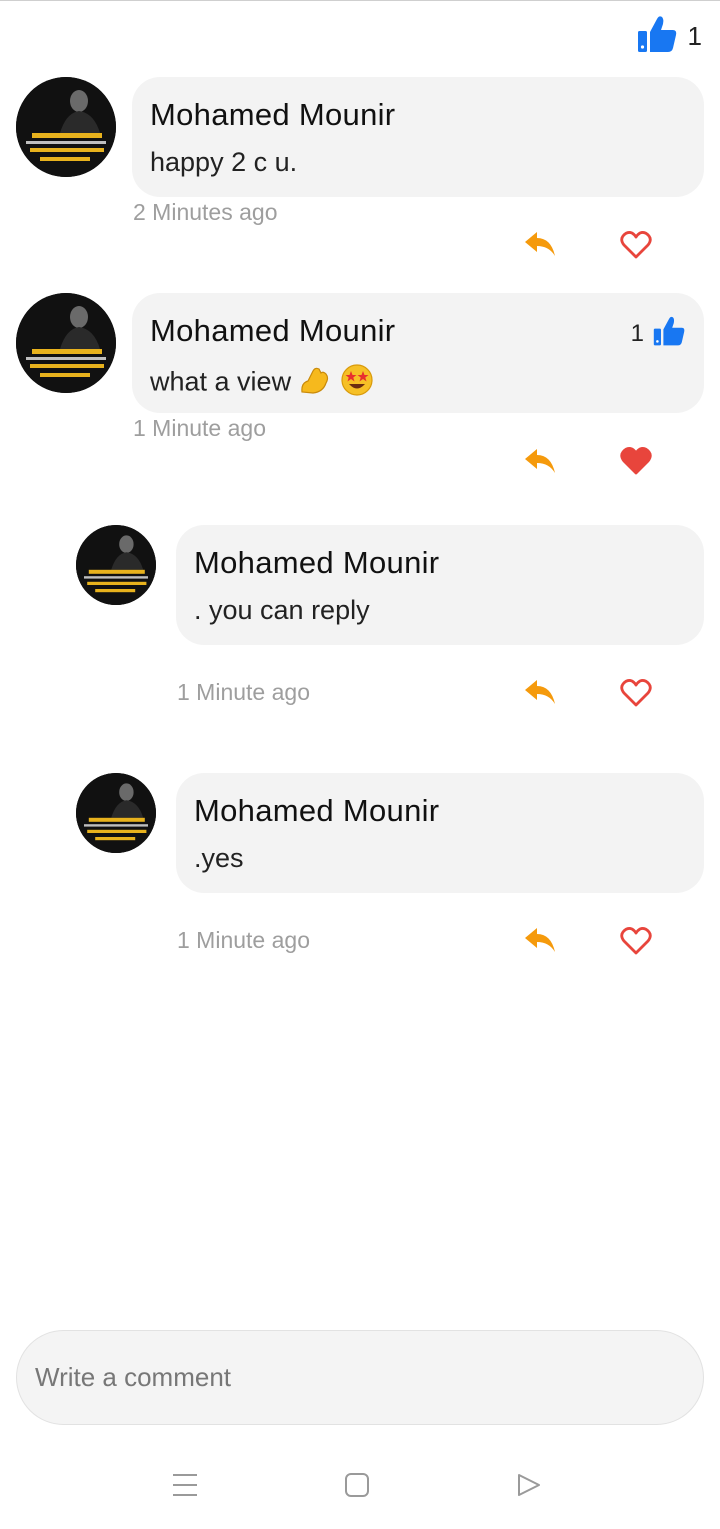 The image size is (720, 1529). What do you see at coordinates (357, 1487) in the screenshot?
I see `home-square-icon` at bounding box center [357, 1487].